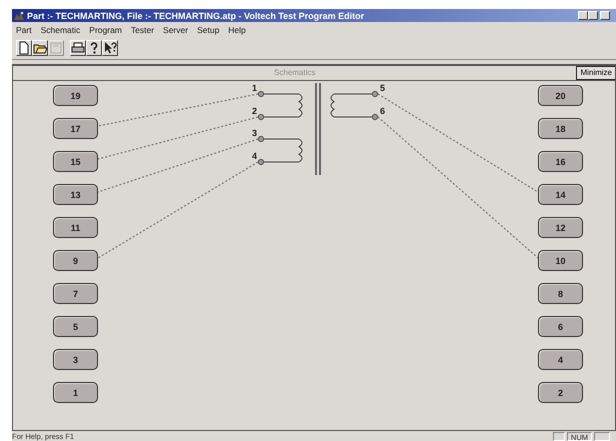  I want to click on pin-button: 5, so click(75, 326).